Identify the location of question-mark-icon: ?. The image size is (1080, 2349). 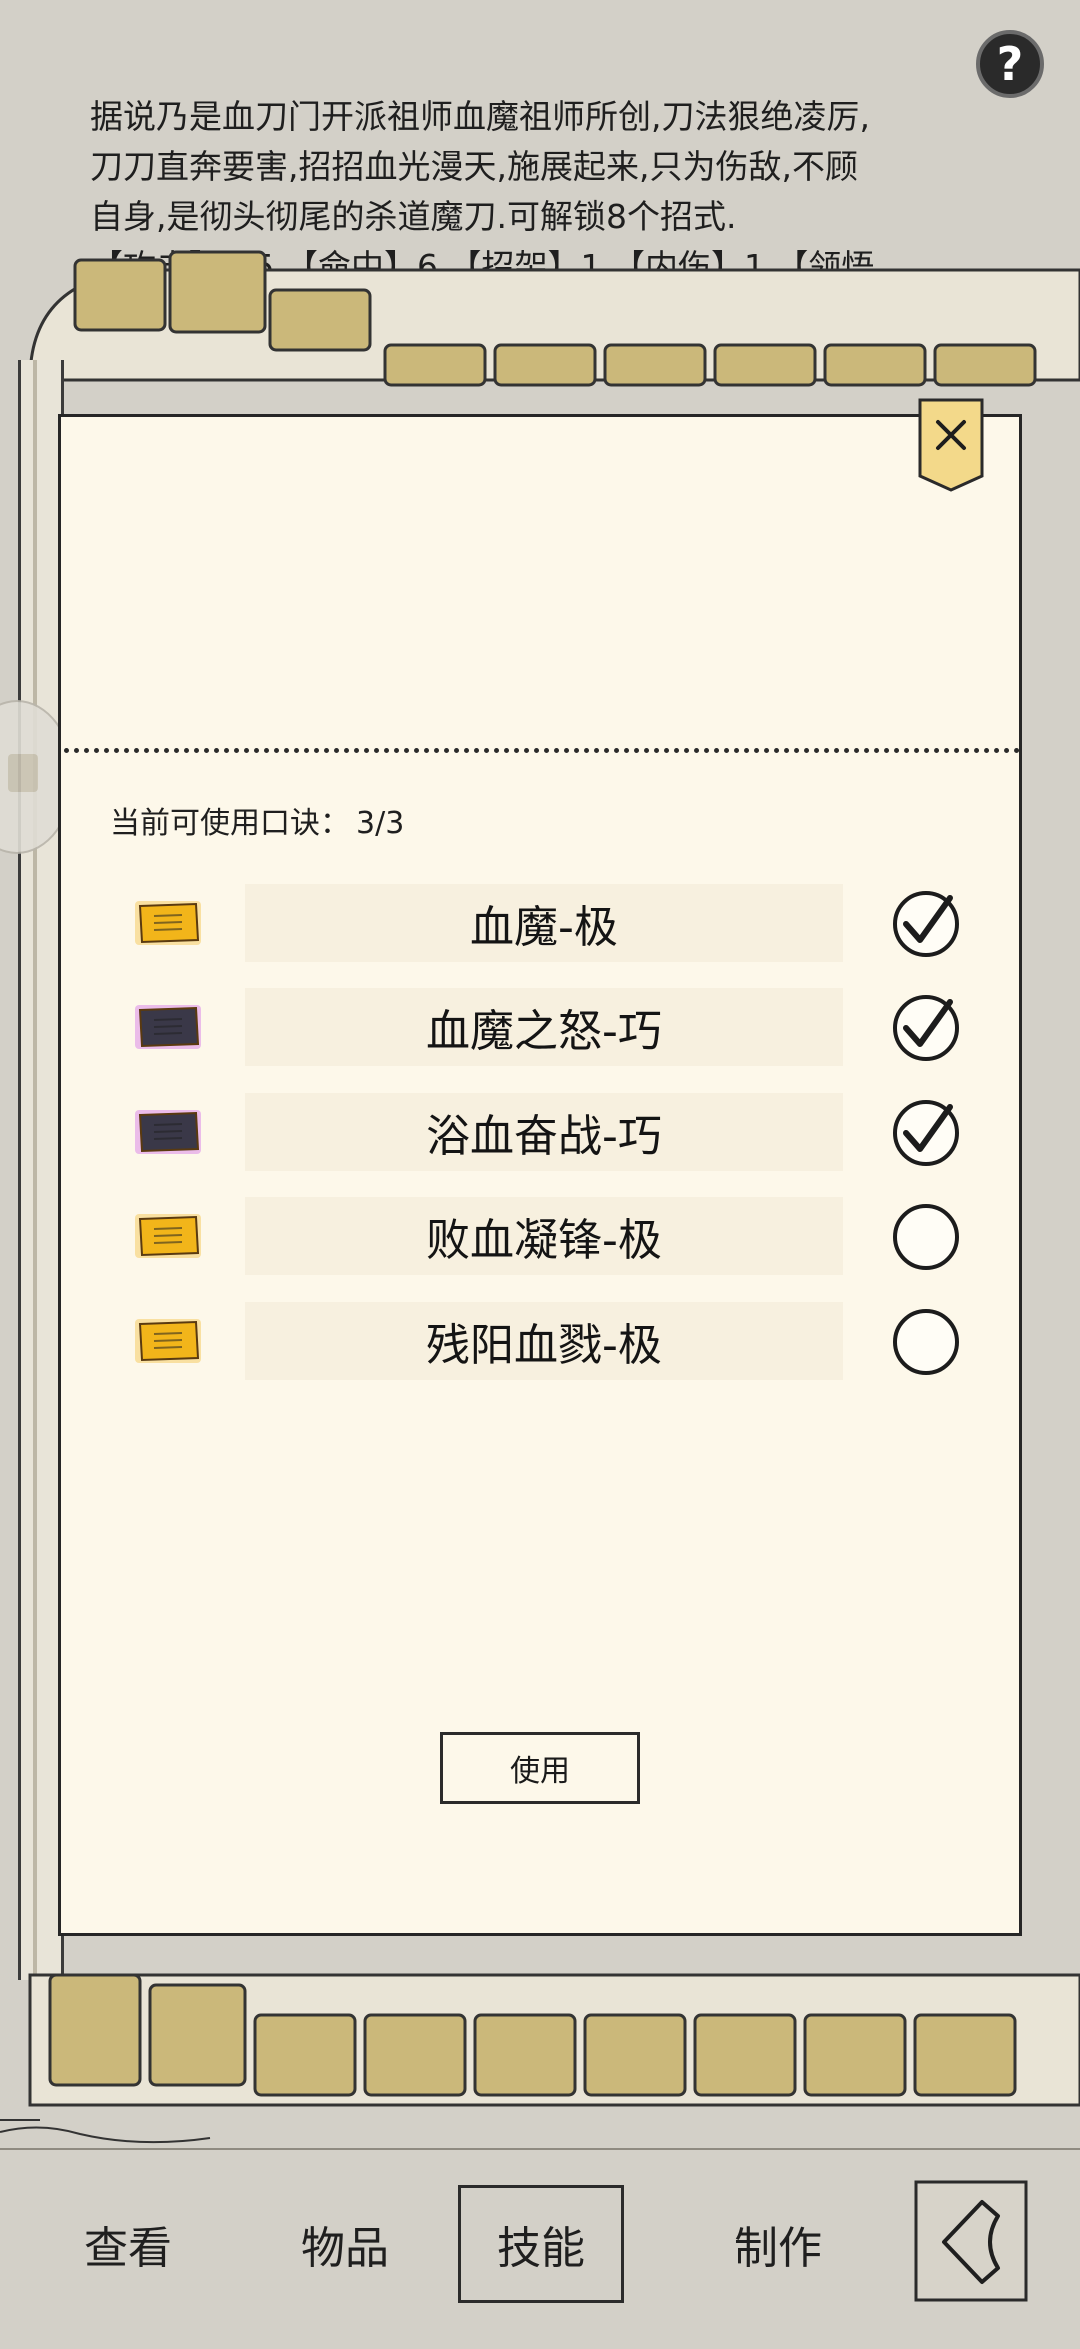
(1010, 64).